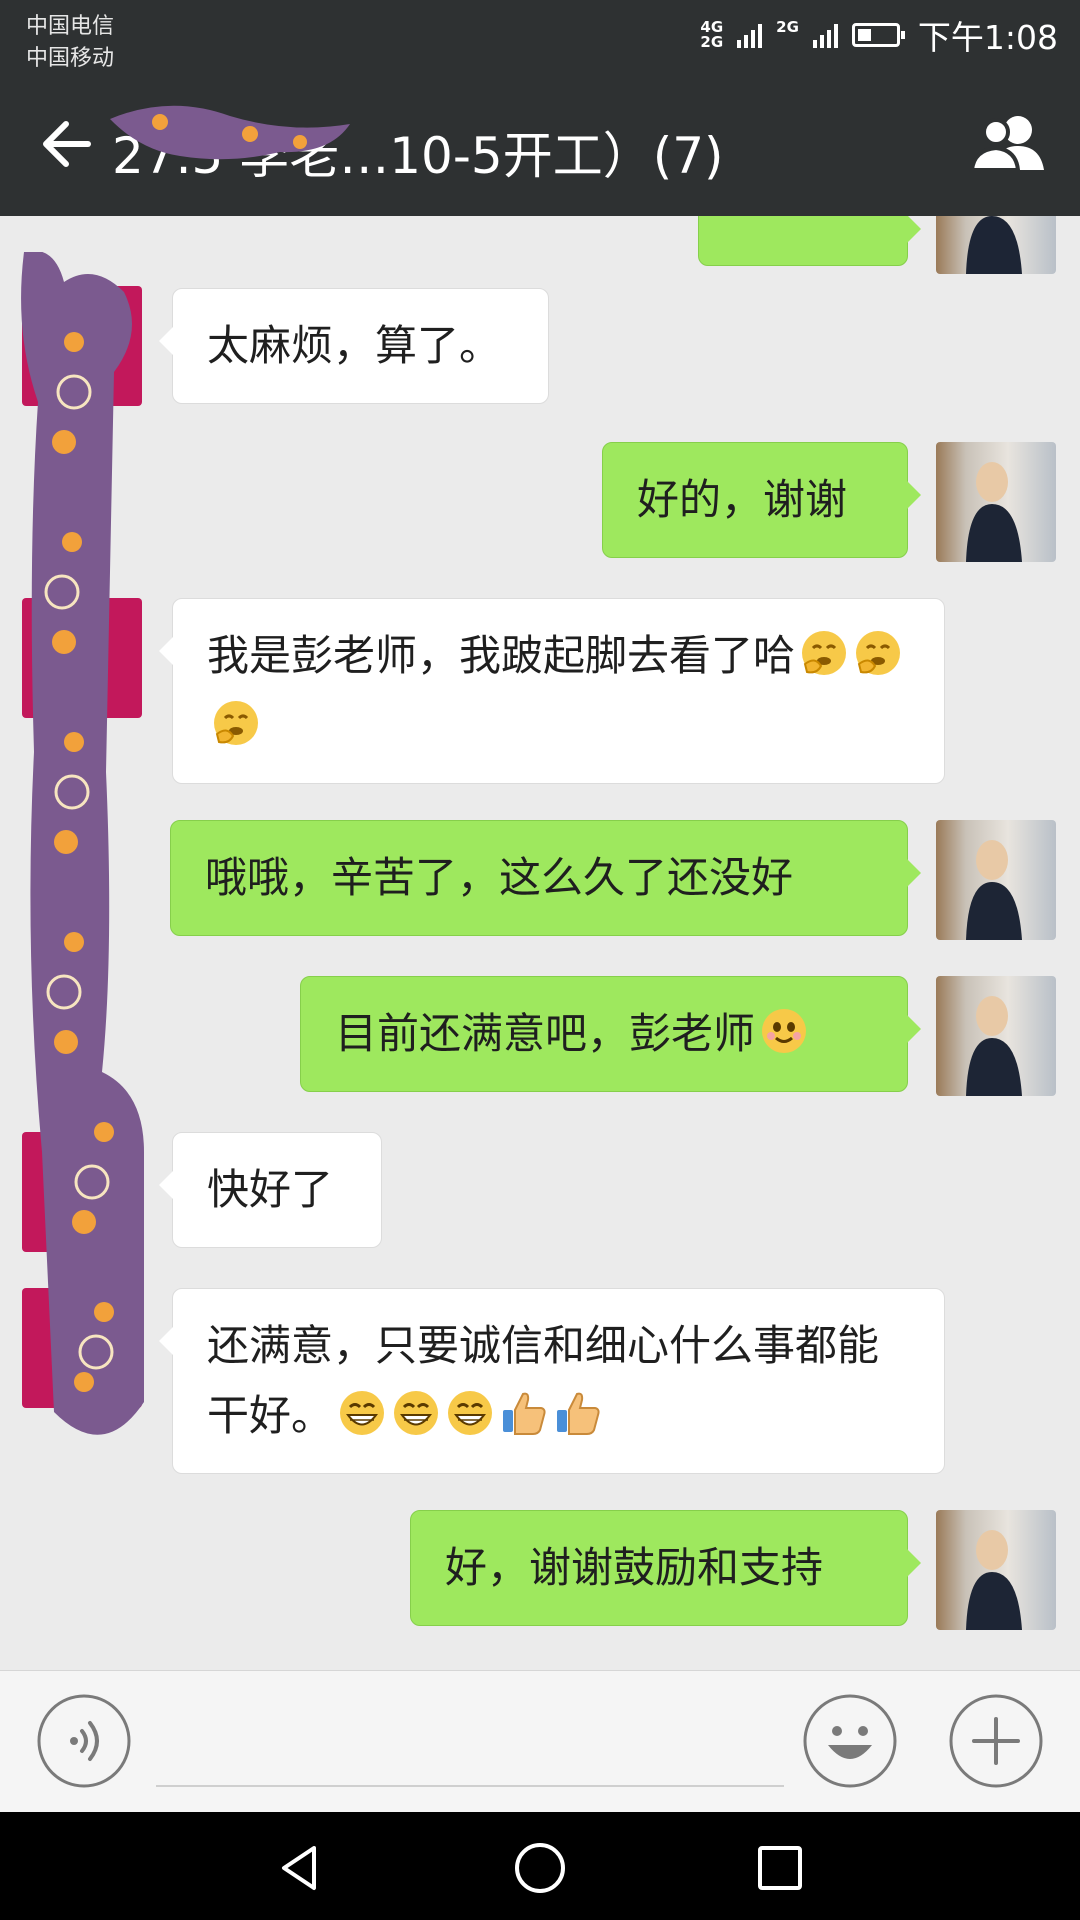 The image size is (1080, 1920). What do you see at coordinates (825, 35) in the screenshot?
I see `signal-2-icon` at bounding box center [825, 35].